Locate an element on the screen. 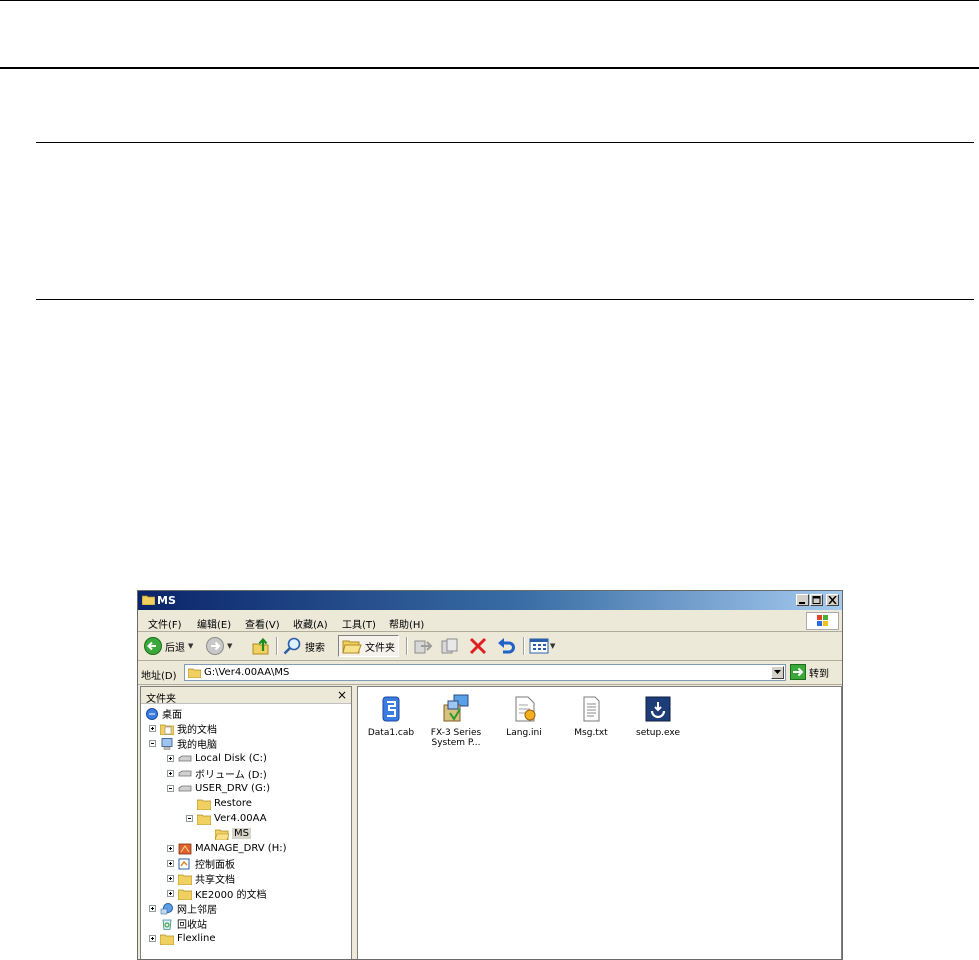 This screenshot has height=960, width=979. undo-button is located at coordinates (506, 646).